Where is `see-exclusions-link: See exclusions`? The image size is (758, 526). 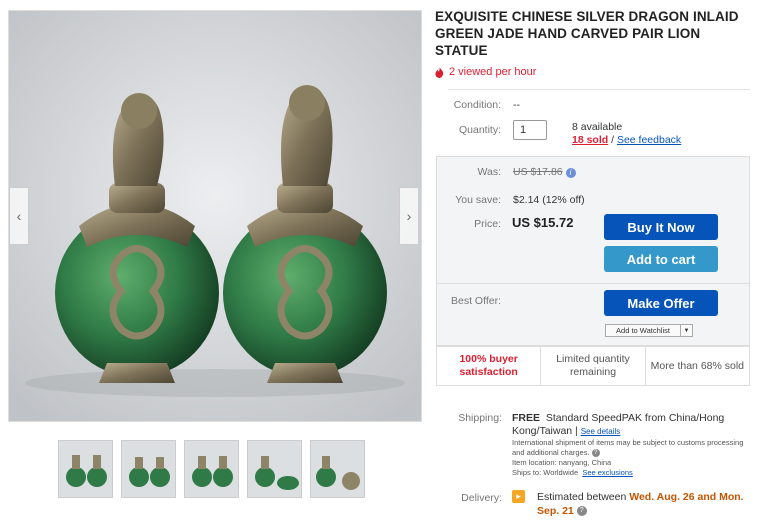
see-exclusions-link: See exclusions is located at coordinates (607, 472).